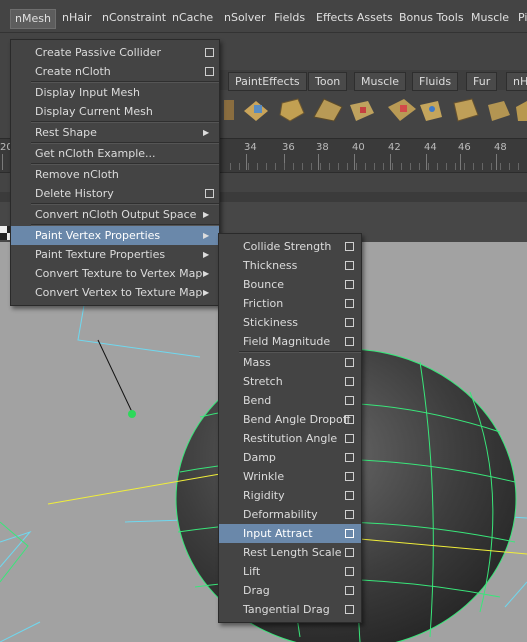 The height and width of the screenshot is (642, 527). I want to click on menubar-item-ncache: nCache, so click(192, 18).